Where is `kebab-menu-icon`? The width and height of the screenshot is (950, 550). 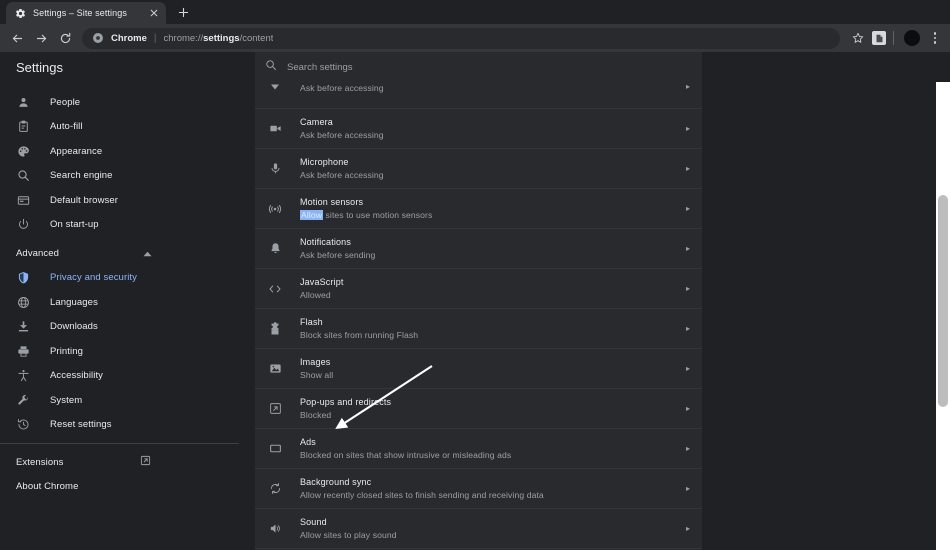
kebab-menu-icon is located at coordinates (935, 38).